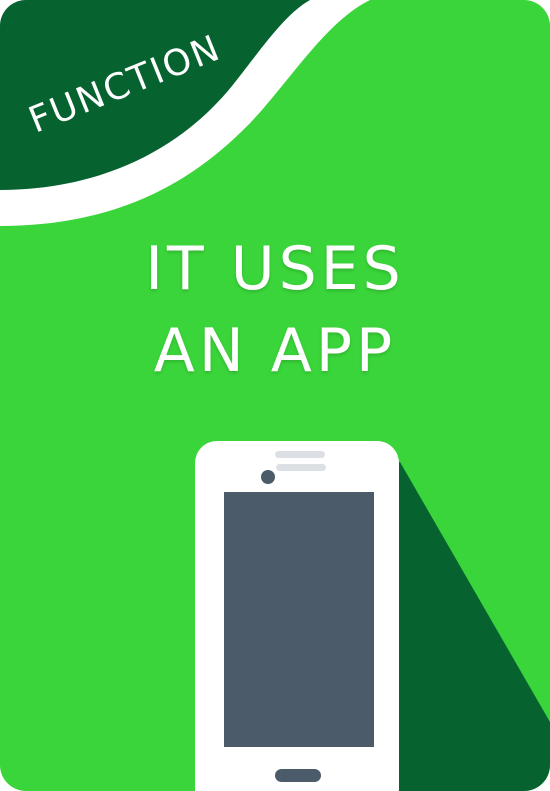 This screenshot has width=550, height=791. What do you see at coordinates (300, 454) in the screenshot?
I see `phone-speaker` at bounding box center [300, 454].